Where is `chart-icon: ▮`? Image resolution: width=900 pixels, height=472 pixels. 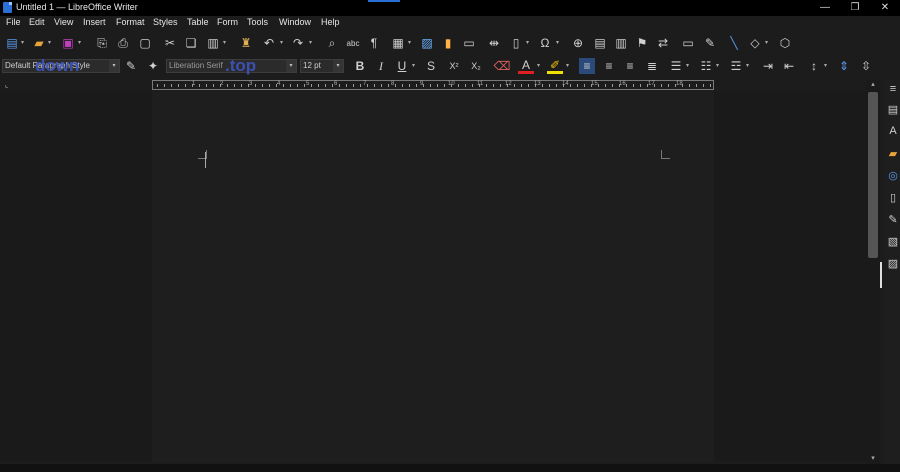
chart-icon: ▮ is located at coordinates (448, 43).